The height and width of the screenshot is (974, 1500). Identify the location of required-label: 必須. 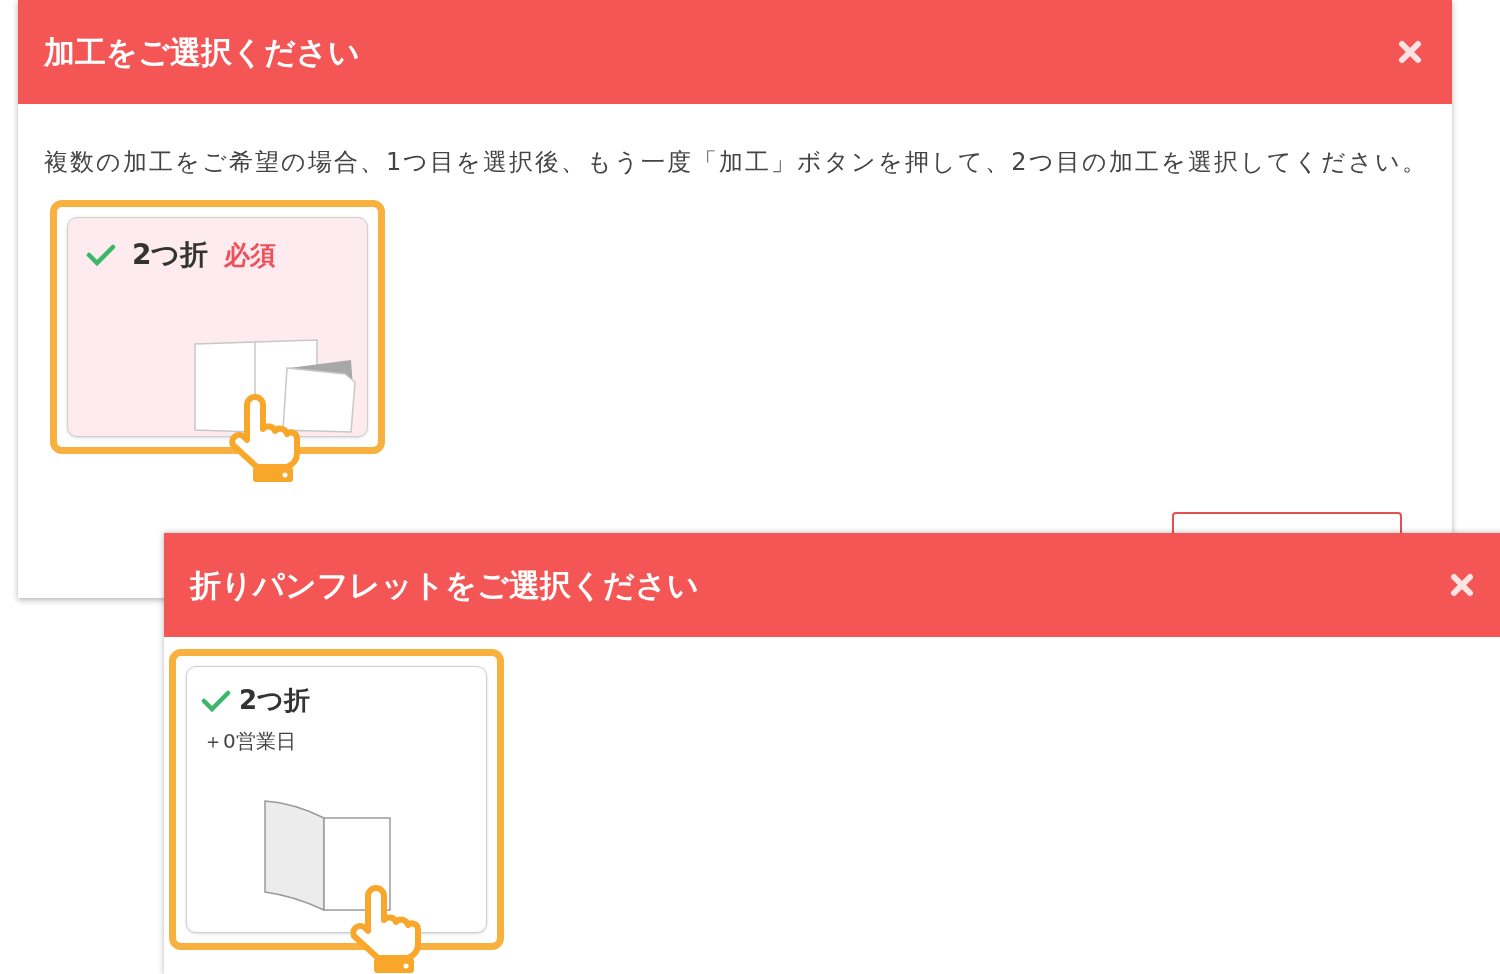
(250, 255).